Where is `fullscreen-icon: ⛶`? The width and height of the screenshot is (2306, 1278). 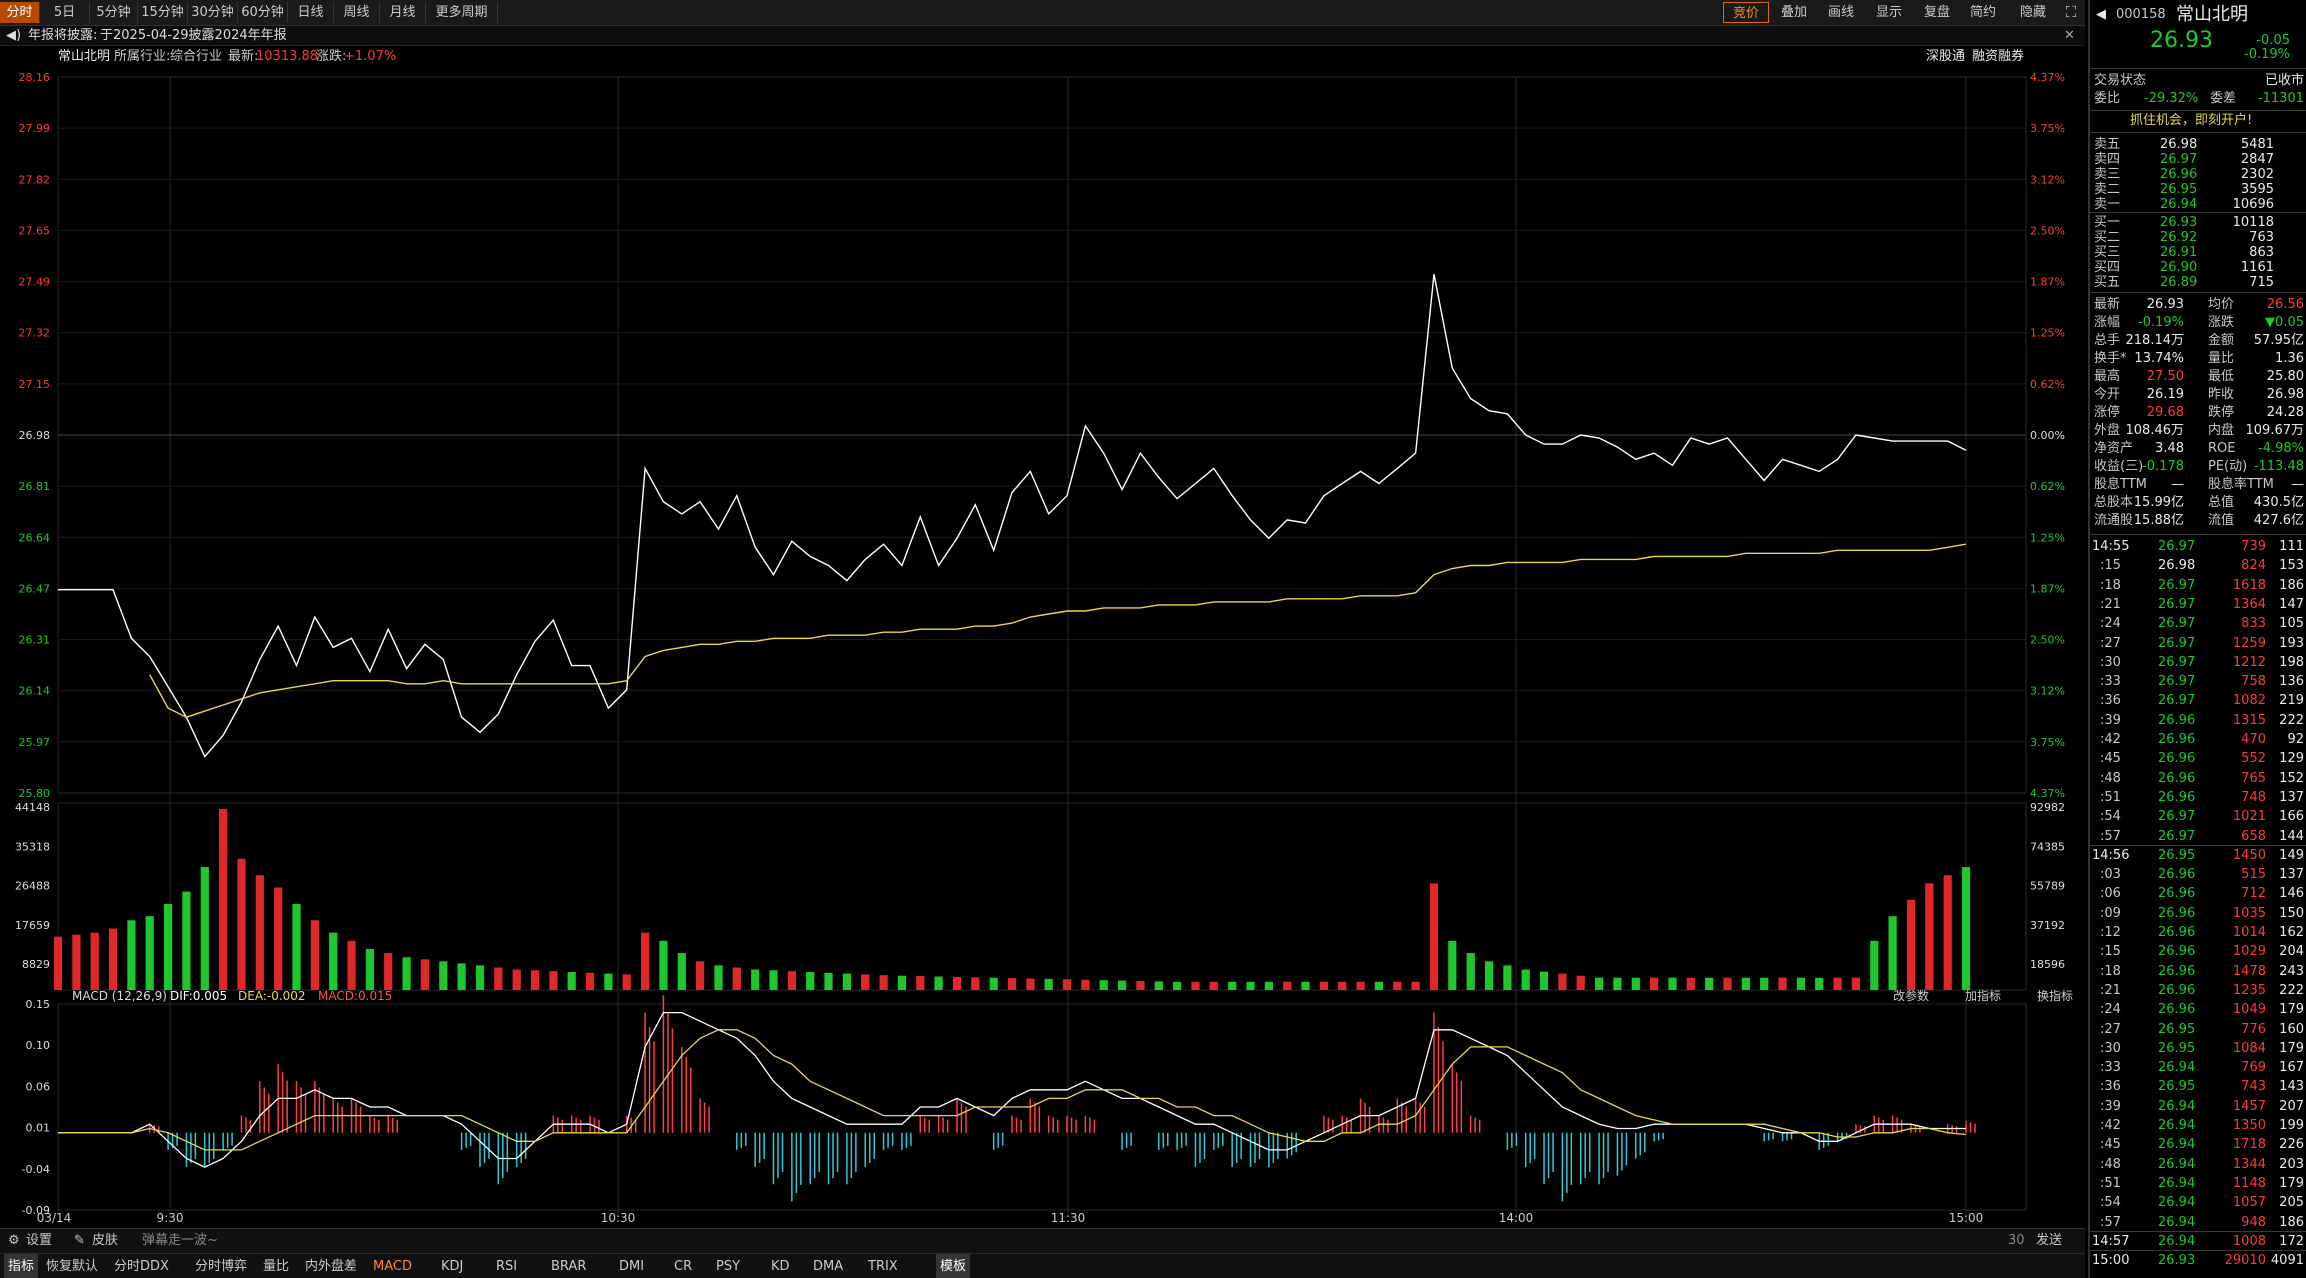 fullscreen-icon: ⛶ is located at coordinates (2071, 12).